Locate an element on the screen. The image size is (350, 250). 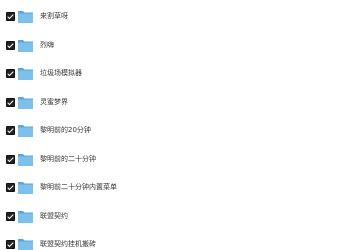
list-item: 联盟契约挂机搬砖 is located at coordinates (175, 240).